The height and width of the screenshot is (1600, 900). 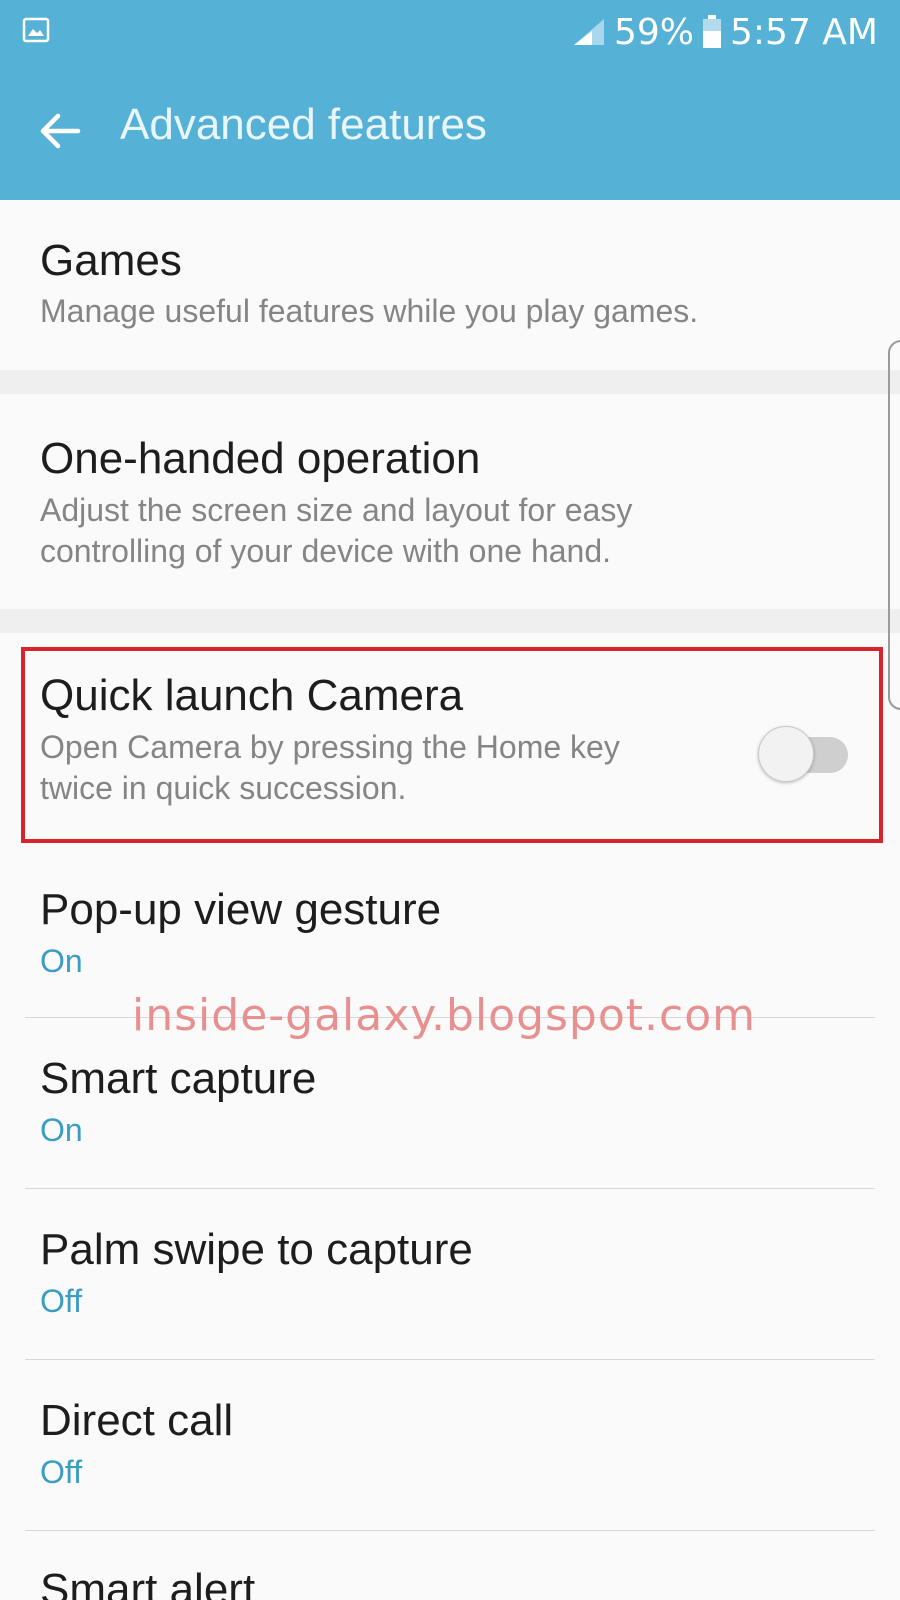 What do you see at coordinates (894, 525) in the screenshot?
I see `edge-panel-handle` at bounding box center [894, 525].